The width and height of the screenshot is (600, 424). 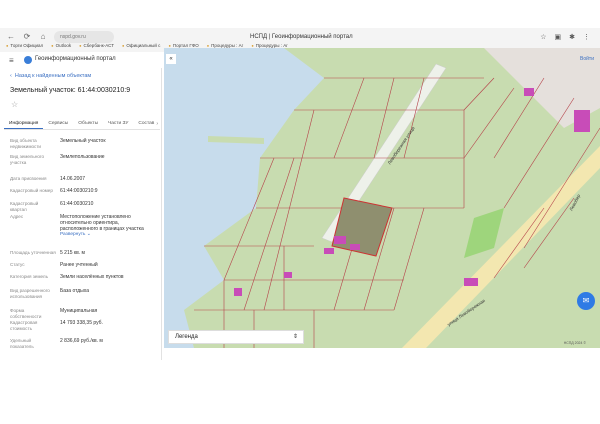 I want to click on browser-actions: ☆ ▣ ✱ ⋮, so click(x=565, y=37).